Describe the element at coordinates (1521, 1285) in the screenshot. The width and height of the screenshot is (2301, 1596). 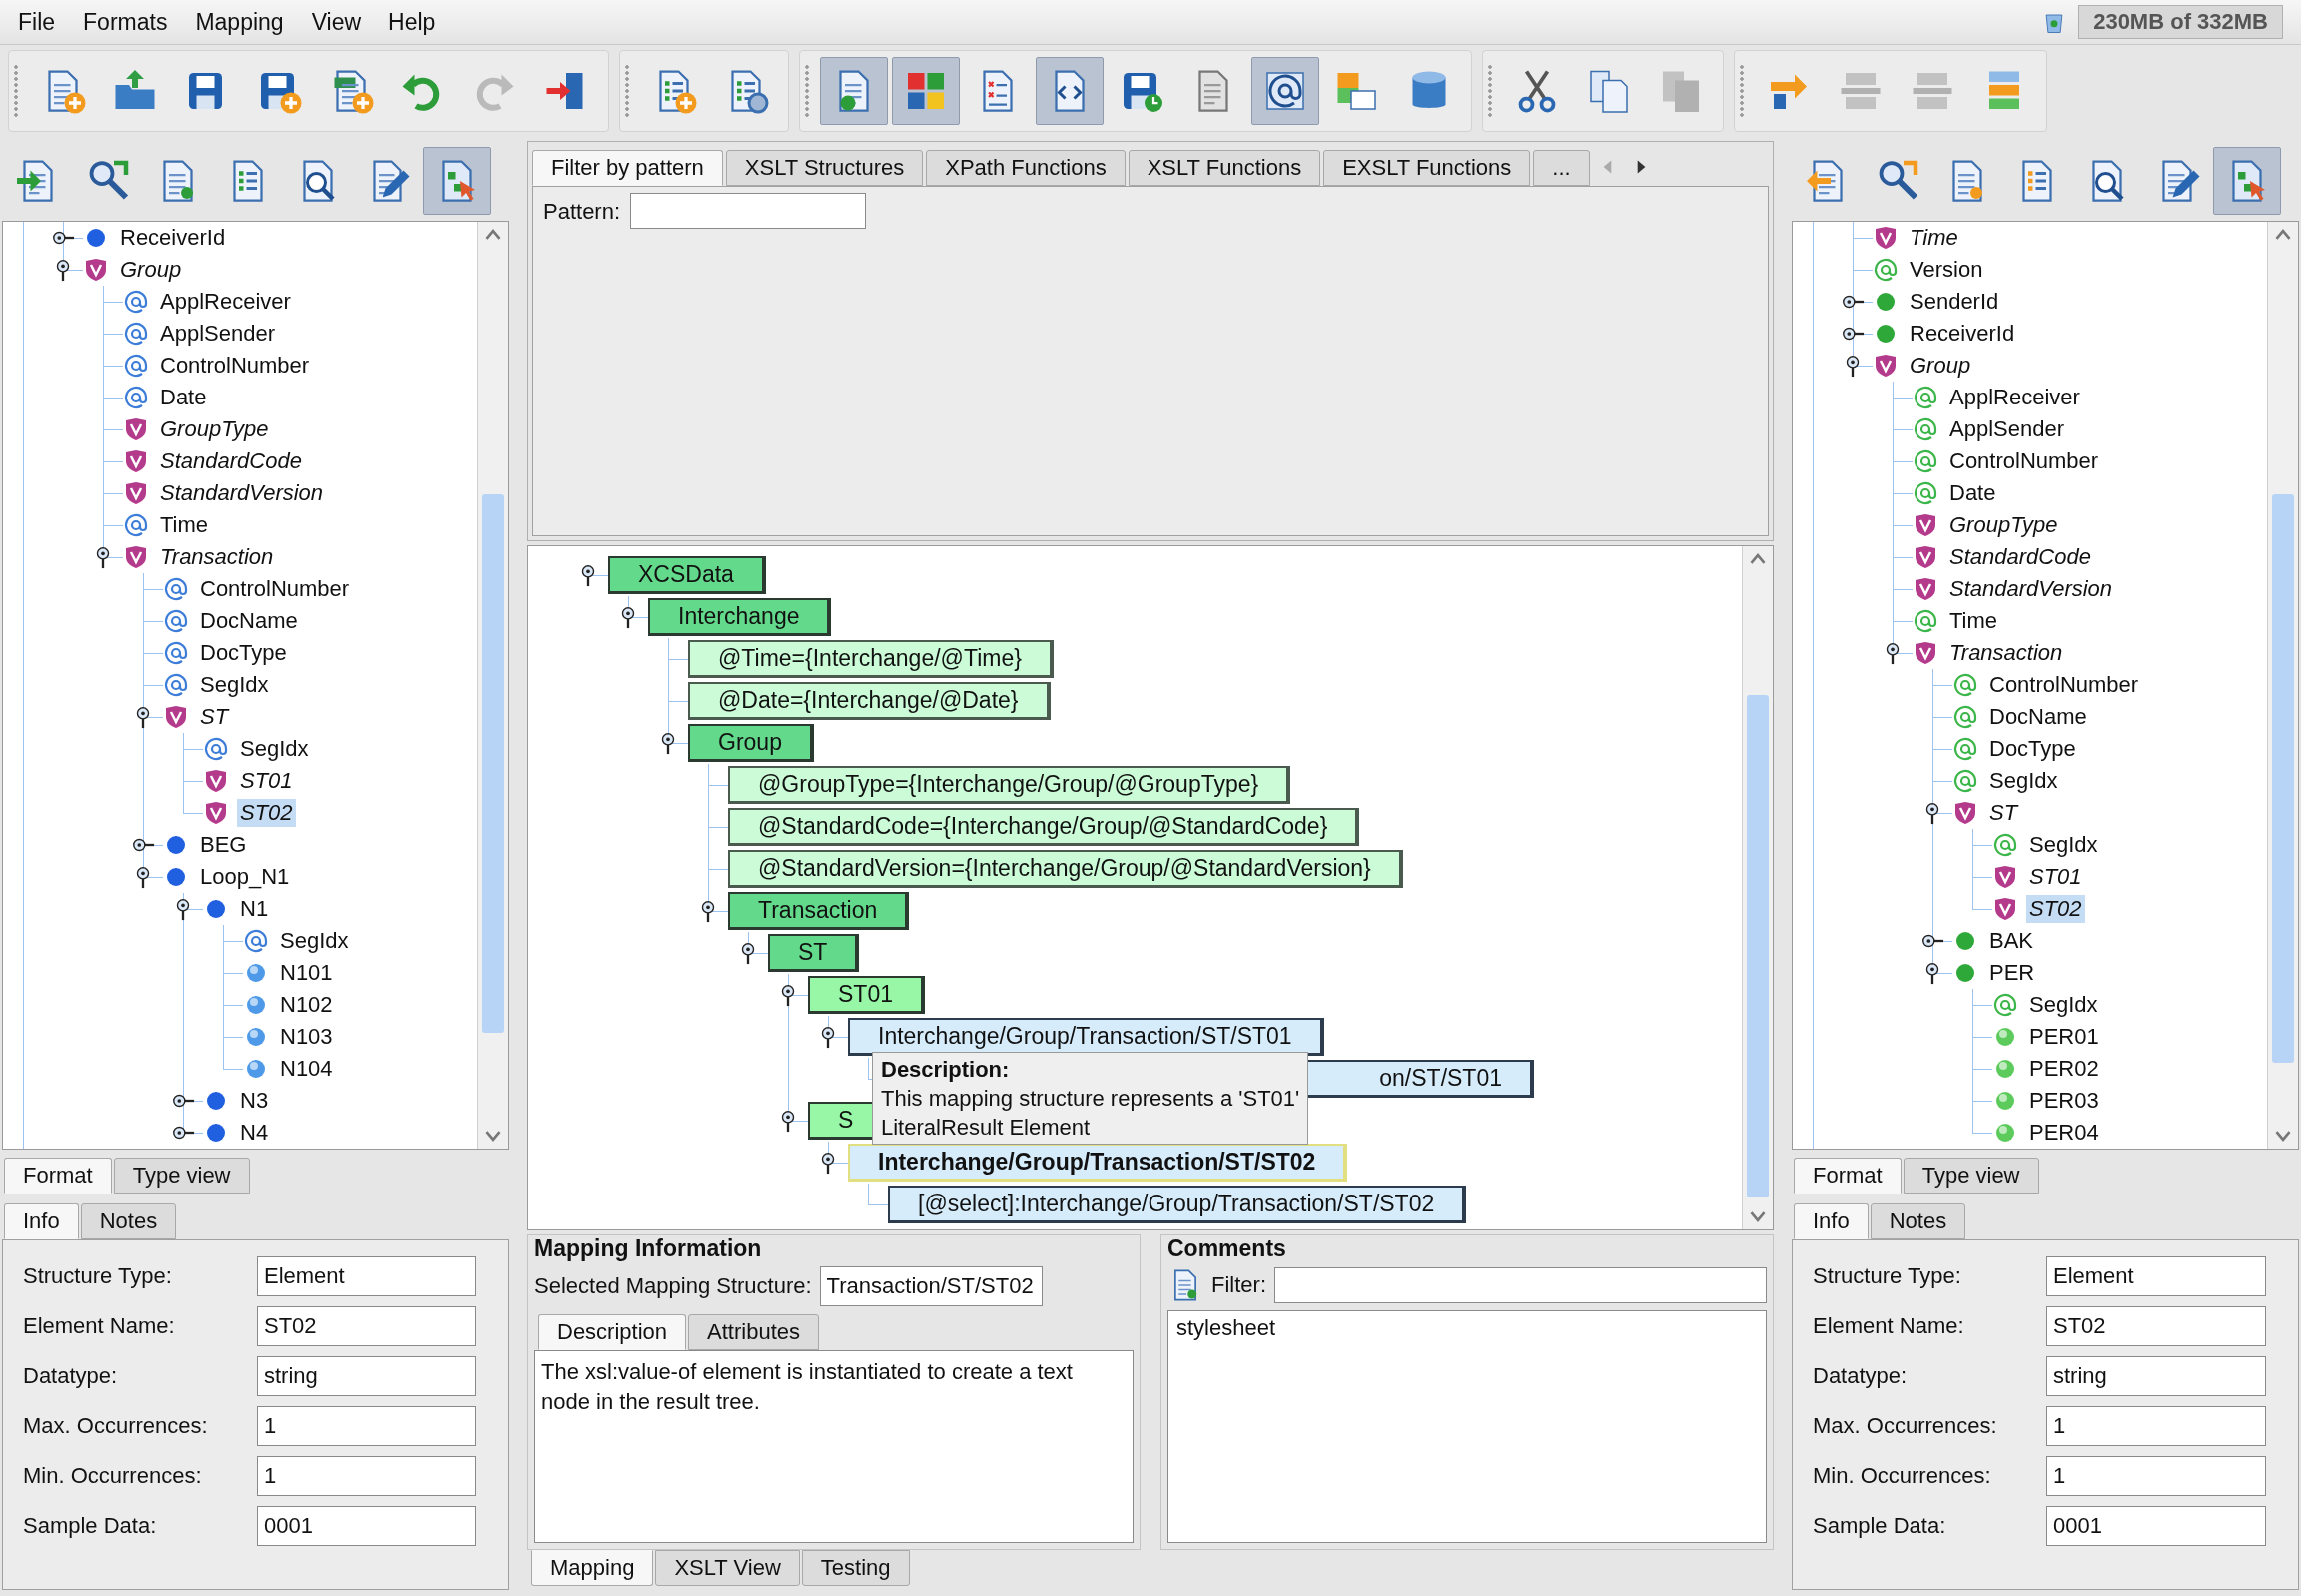
I see `filter-field` at that location.